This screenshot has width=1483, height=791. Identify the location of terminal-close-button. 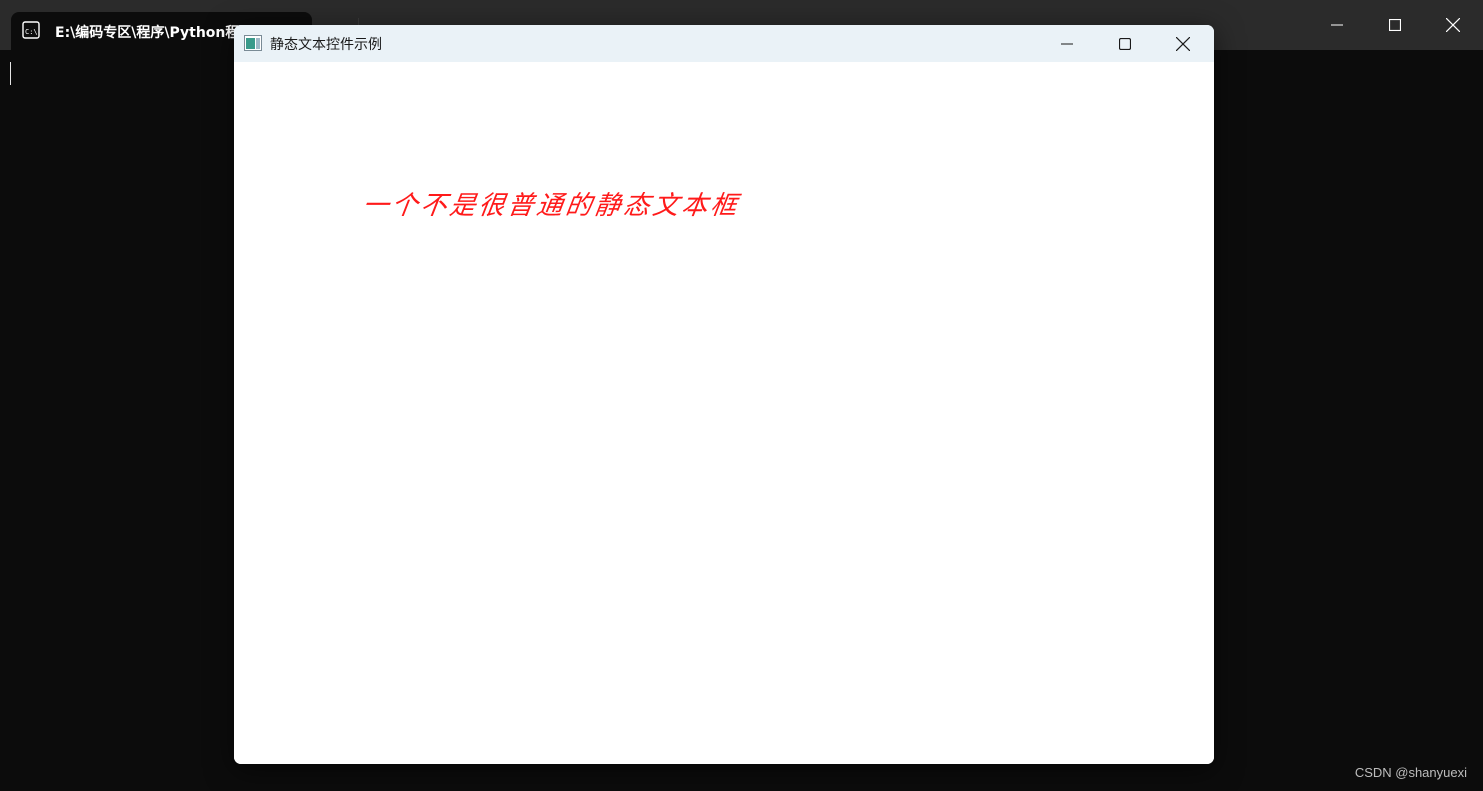
(1453, 25).